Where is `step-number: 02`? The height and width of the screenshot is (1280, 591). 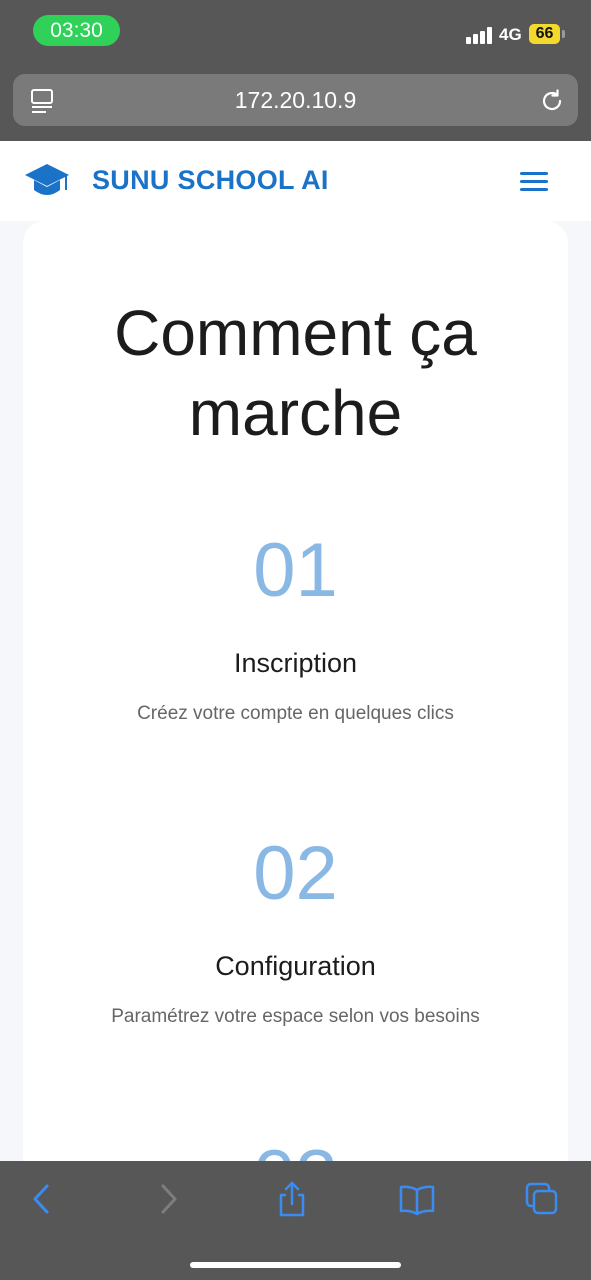
step-number: 02 is located at coordinates (295, 873).